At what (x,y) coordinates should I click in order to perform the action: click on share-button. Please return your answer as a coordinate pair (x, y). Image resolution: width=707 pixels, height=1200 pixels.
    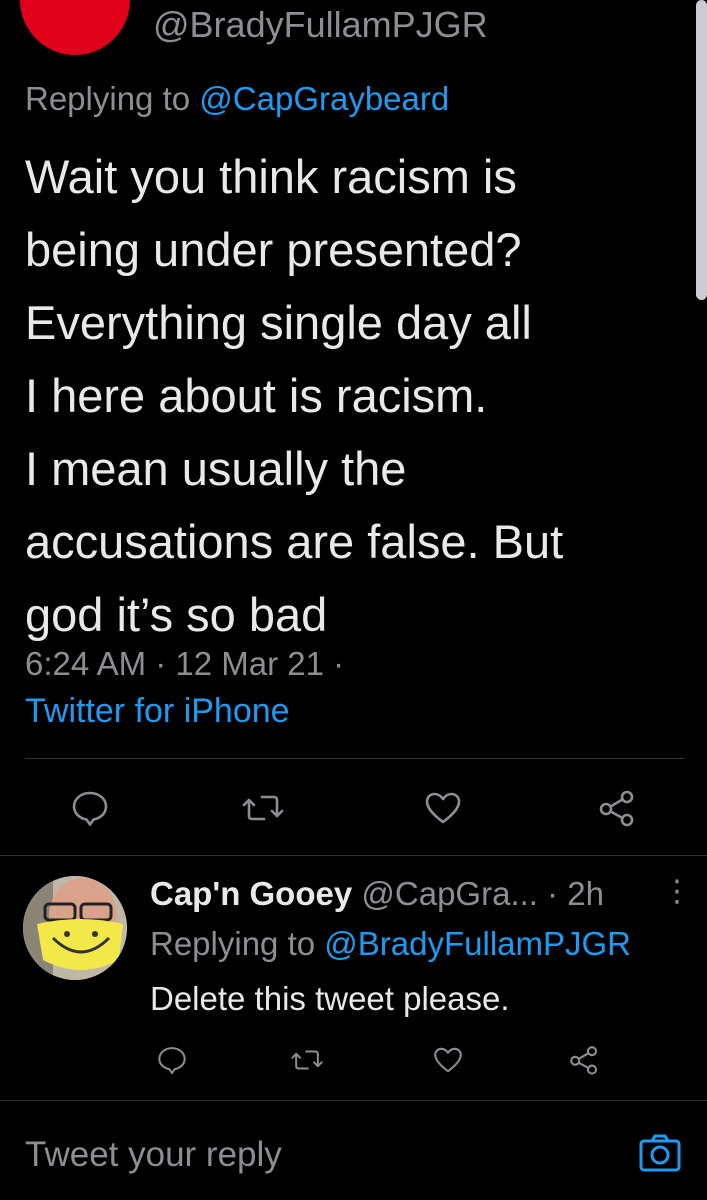
    Looking at the image, I should click on (617, 808).